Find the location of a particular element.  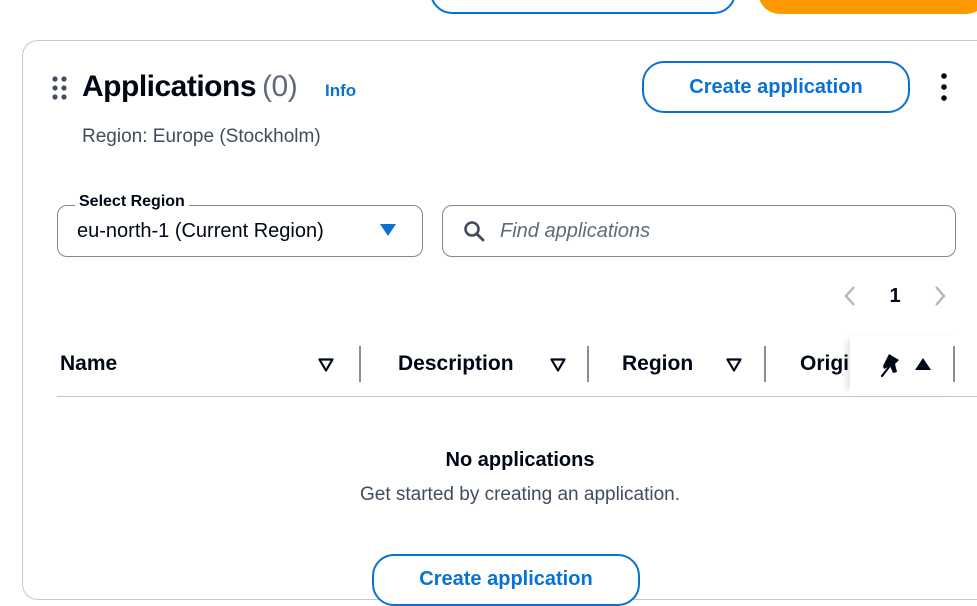

sort-up-icon is located at coordinates (923, 364).